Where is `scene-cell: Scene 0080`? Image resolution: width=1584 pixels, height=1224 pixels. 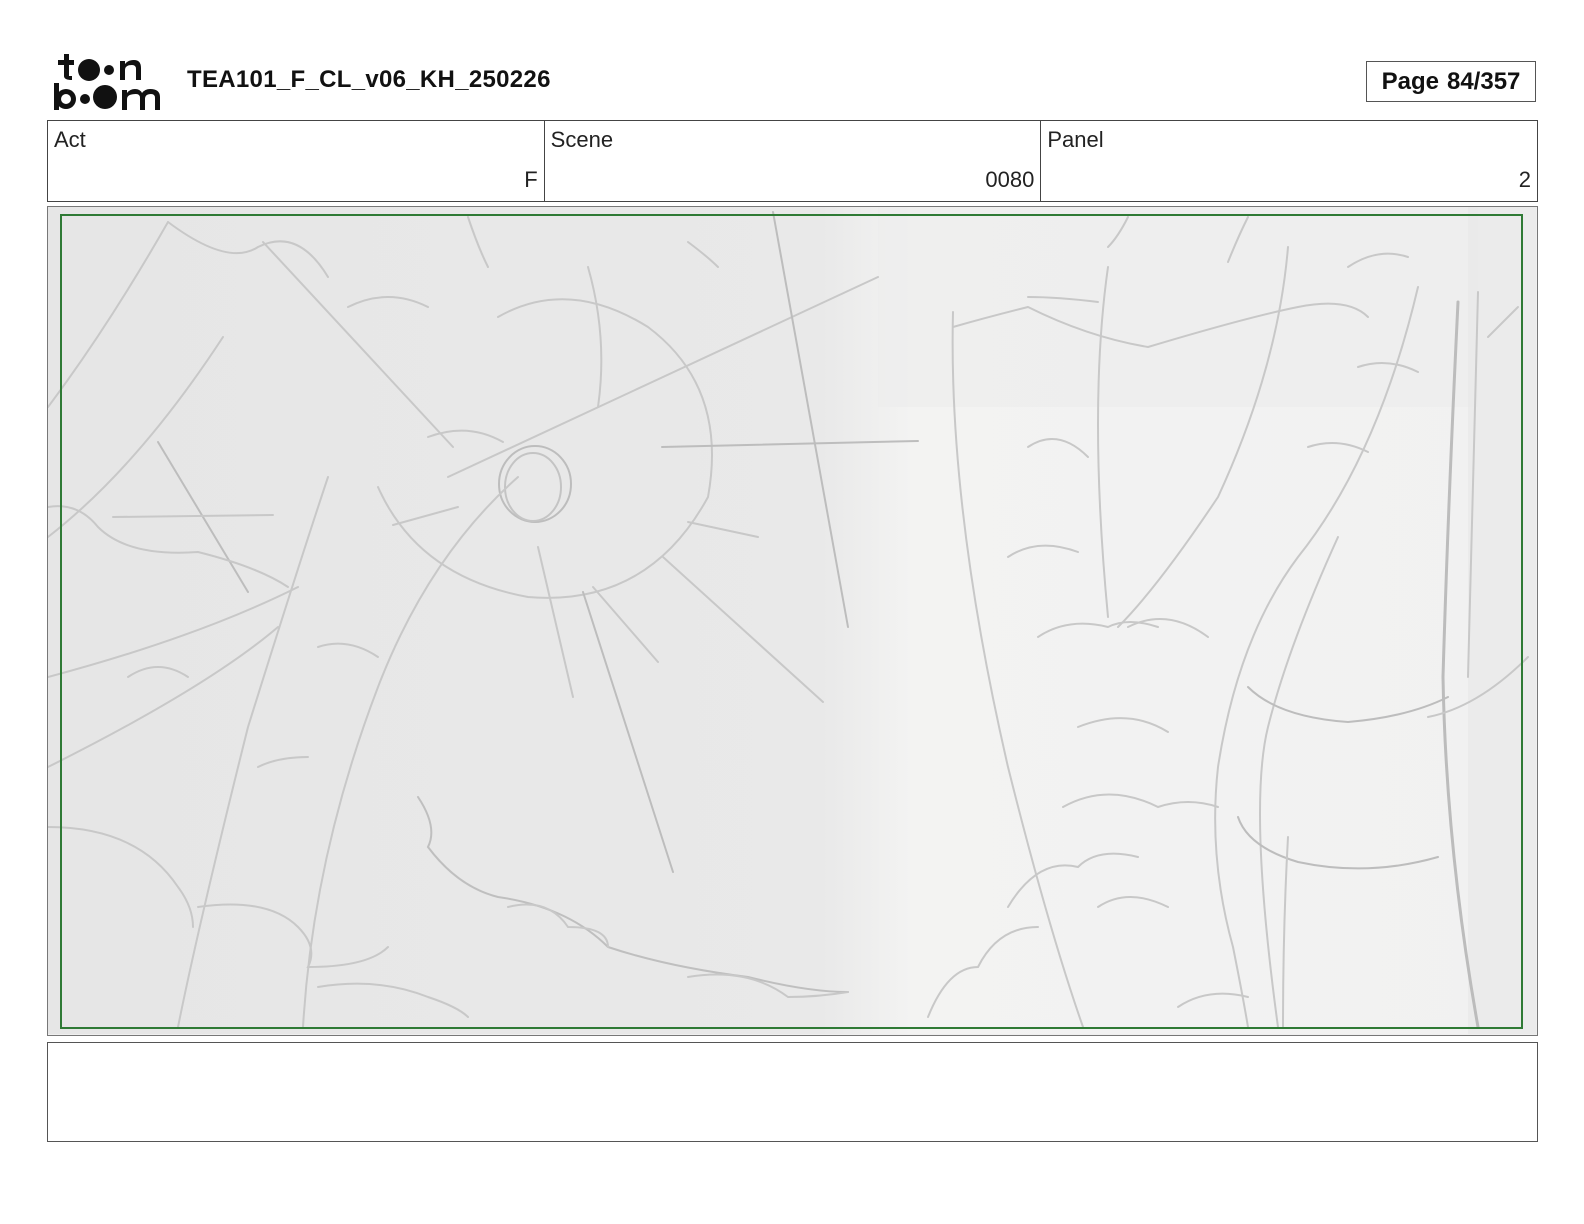 scene-cell: Scene 0080 is located at coordinates (793, 161).